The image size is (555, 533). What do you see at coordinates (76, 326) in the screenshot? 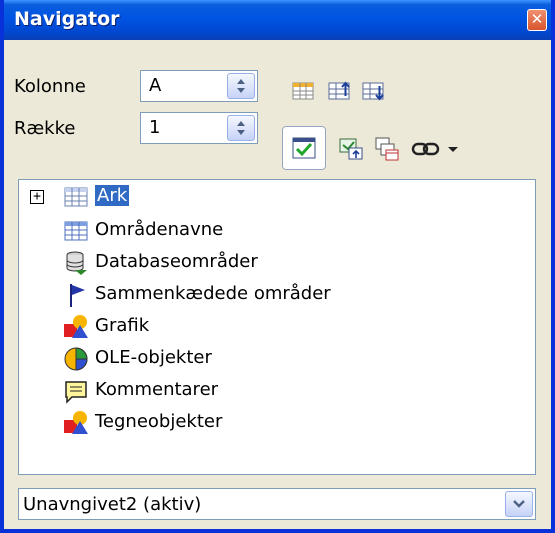
I see `graphics-icon` at bounding box center [76, 326].